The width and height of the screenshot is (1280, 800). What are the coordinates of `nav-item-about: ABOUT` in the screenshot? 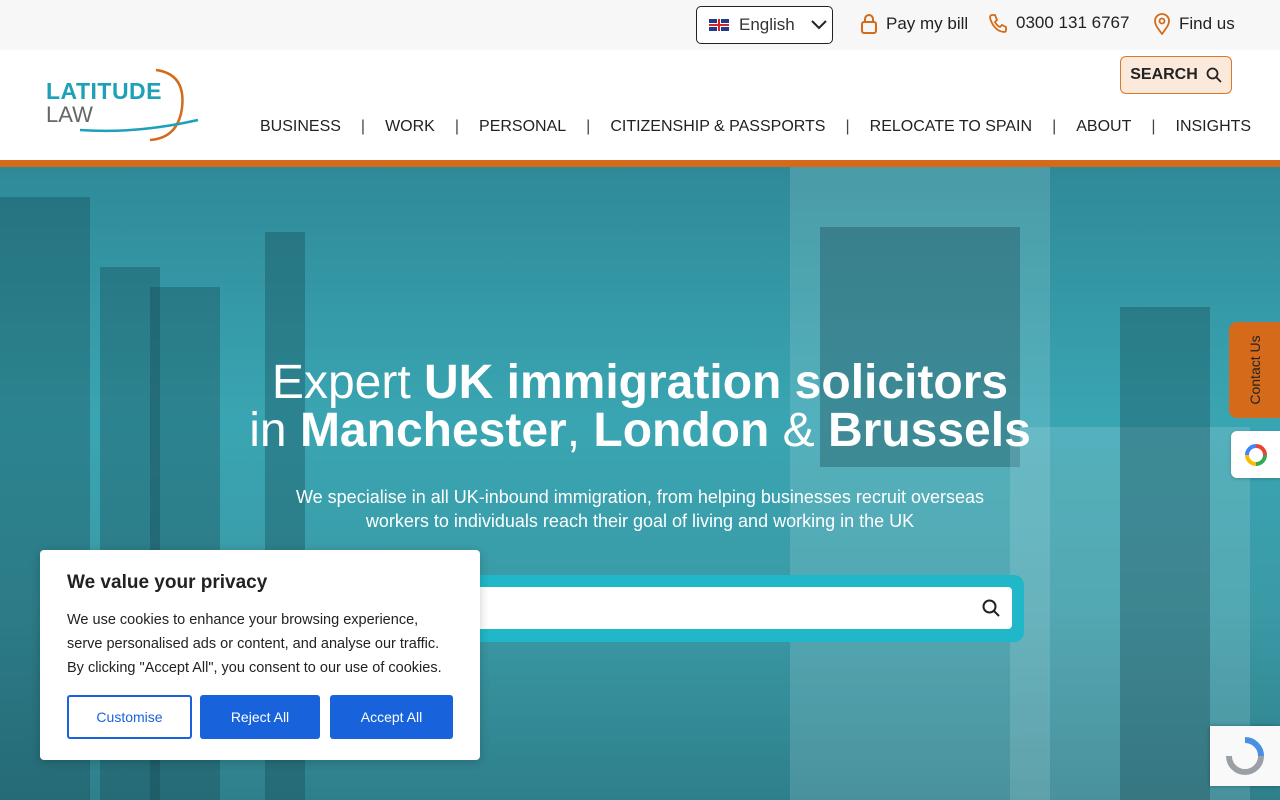 It's located at (1103, 127).